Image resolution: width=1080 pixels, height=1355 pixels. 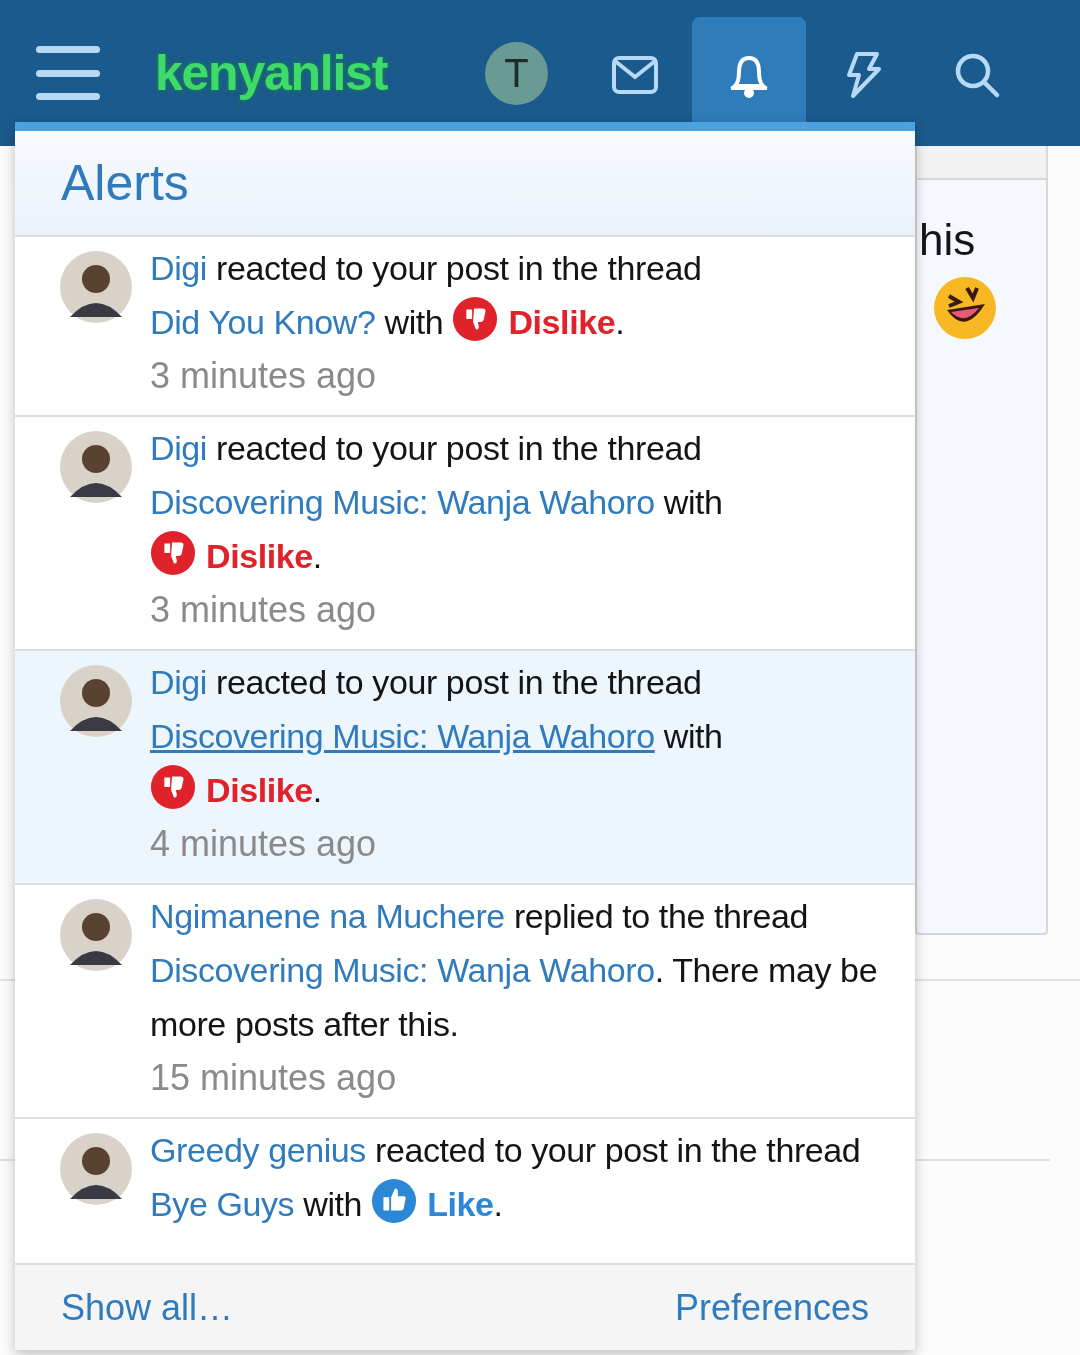 What do you see at coordinates (517, 73) in the screenshot?
I see `user-avatar: T` at bounding box center [517, 73].